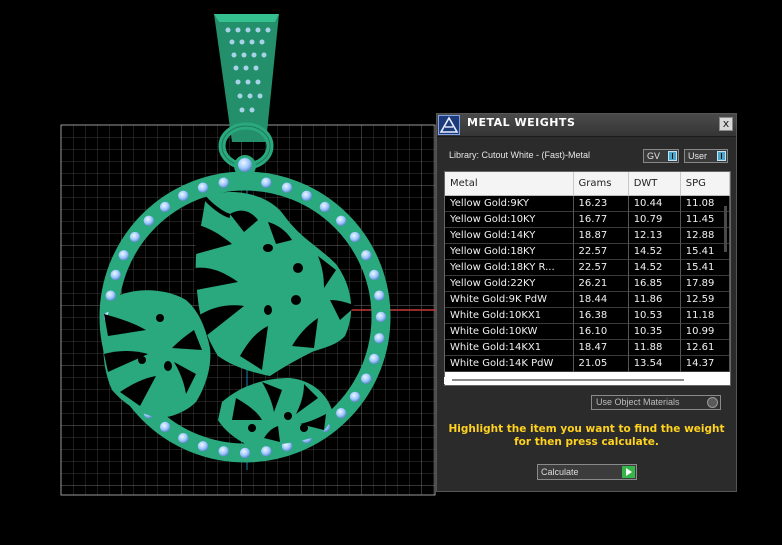 Image resolution: width=782 pixels, height=545 pixels. What do you see at coordinates (705, 299) in the screenshot?
I see `spg-cell: 12.59` at bounding box center [705, 299].